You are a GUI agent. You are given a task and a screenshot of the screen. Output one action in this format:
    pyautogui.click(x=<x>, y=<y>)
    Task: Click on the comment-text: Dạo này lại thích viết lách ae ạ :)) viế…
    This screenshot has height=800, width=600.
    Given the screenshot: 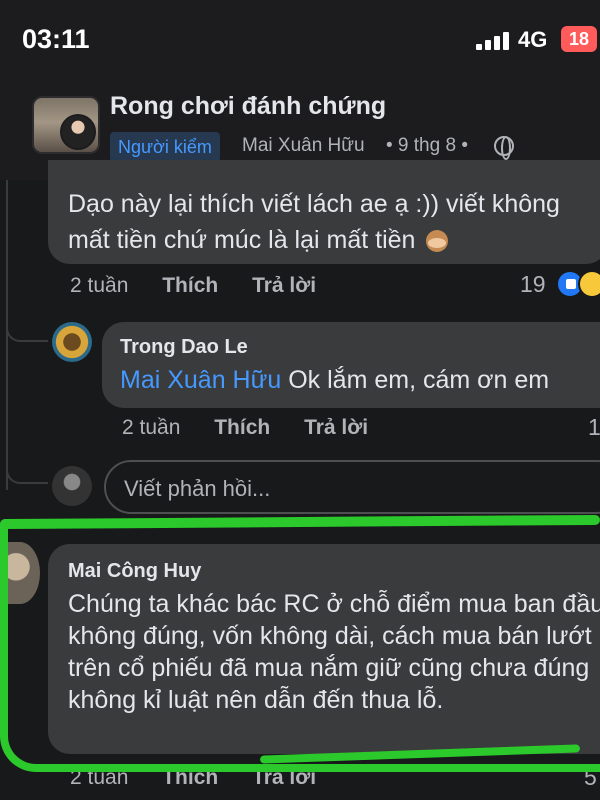 What is the action you would take?
    pyautogui.click(x=314, y=222)
    